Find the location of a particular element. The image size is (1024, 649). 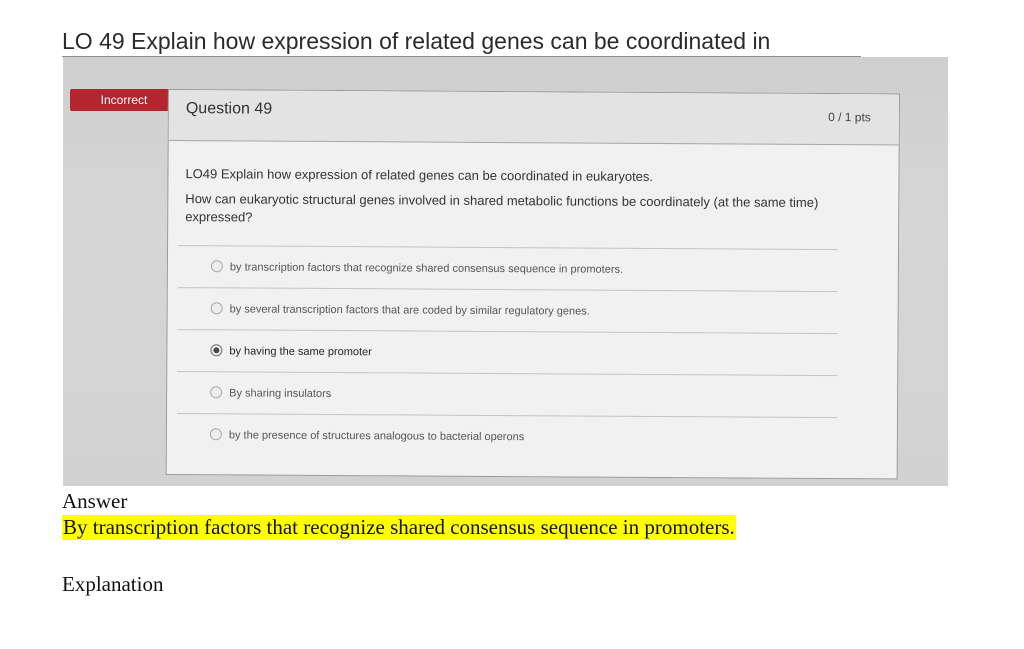

explanation-heading: Explanation is located at coordinates (113, 584).